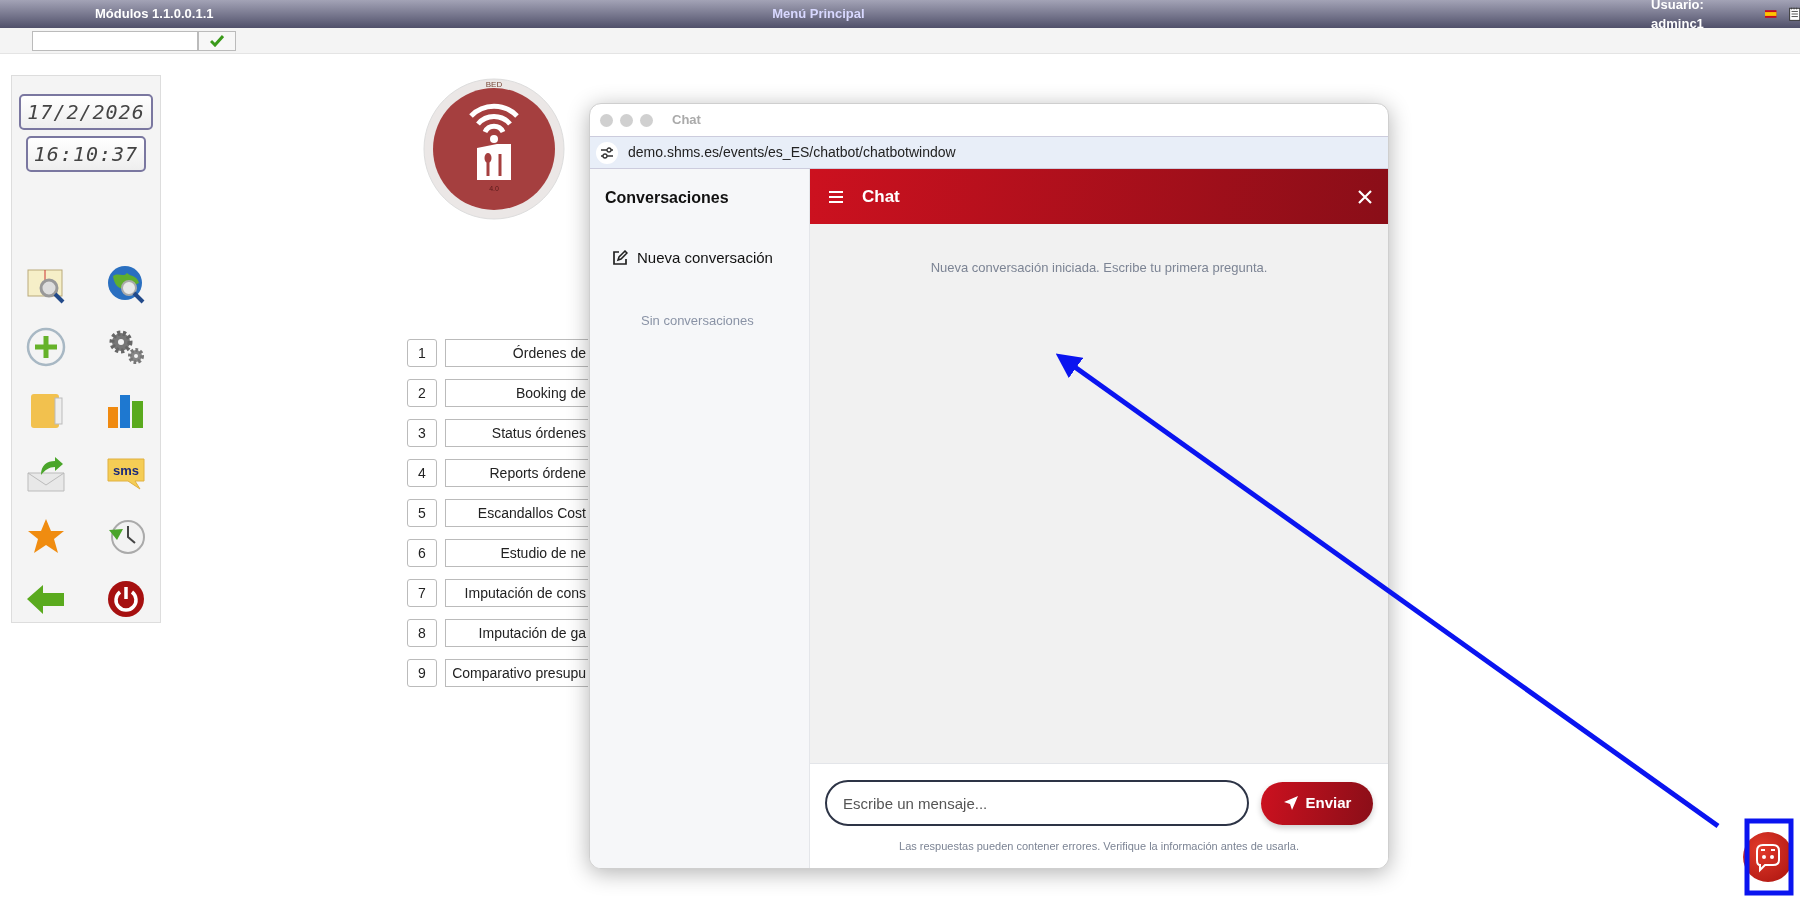  What do you see at coordinates (422, 393) in the screenshot?
I see `number-button: 2` at bounding box center [422, 393].